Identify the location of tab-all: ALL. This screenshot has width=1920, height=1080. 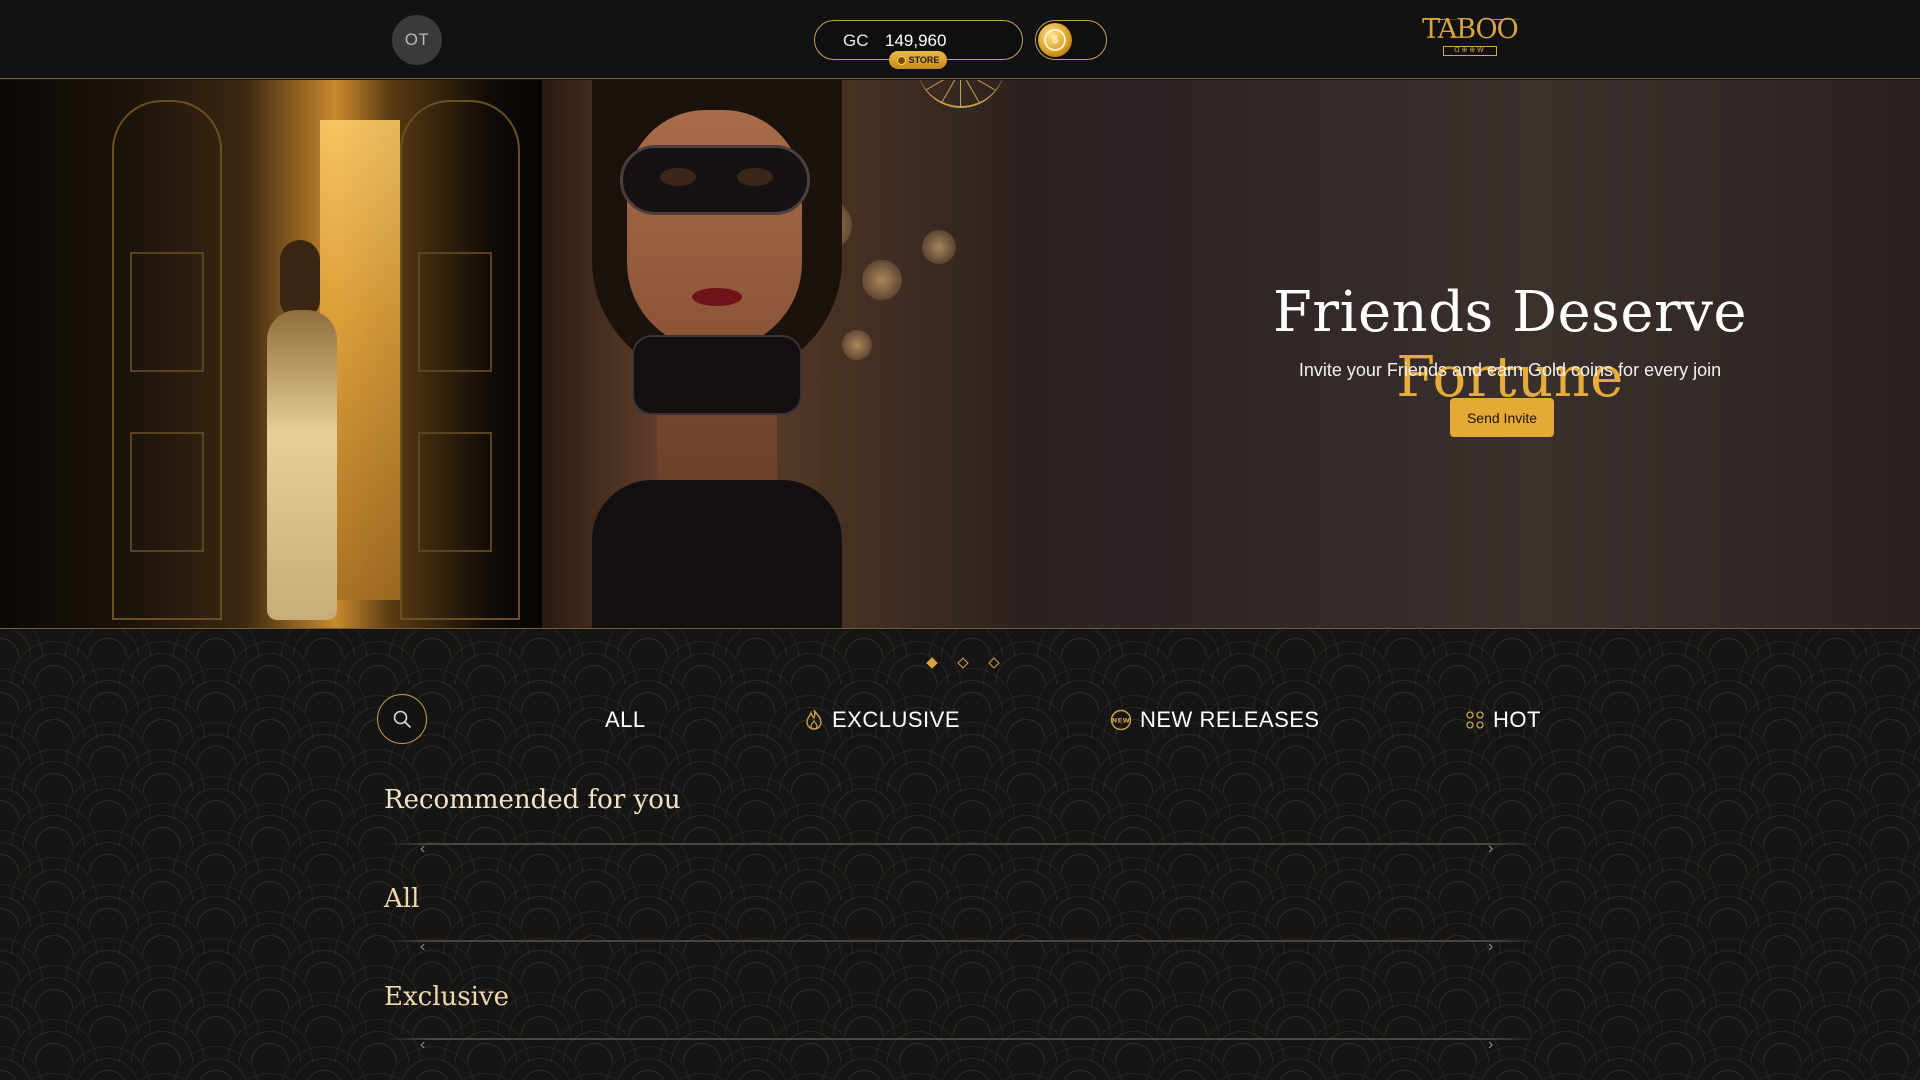
(625, 720).